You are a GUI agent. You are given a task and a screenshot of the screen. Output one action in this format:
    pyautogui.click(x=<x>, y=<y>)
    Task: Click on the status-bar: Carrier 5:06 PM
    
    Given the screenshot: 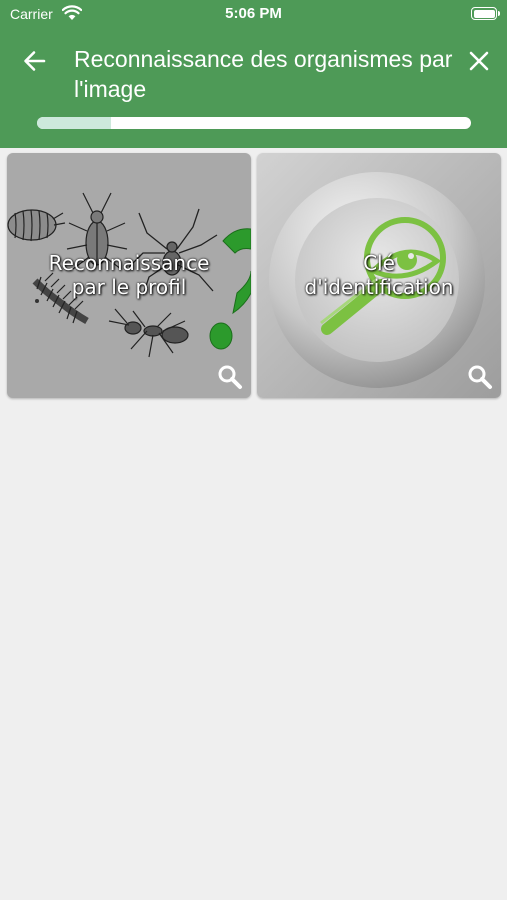 What is the action you would take?
    pyautogui.click(x=253, y=15)
    